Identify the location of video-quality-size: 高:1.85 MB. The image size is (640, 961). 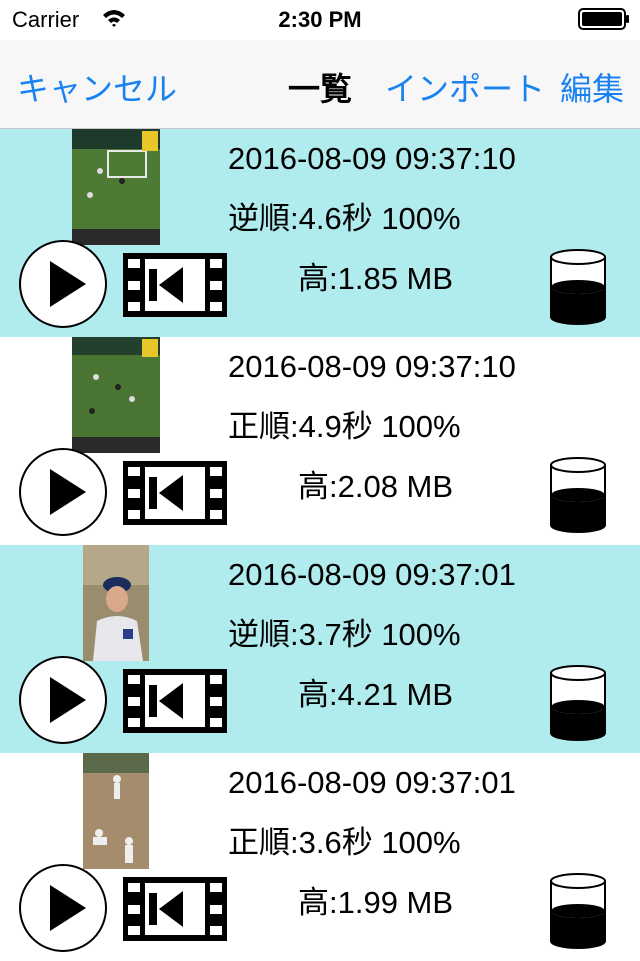
(376, 278).